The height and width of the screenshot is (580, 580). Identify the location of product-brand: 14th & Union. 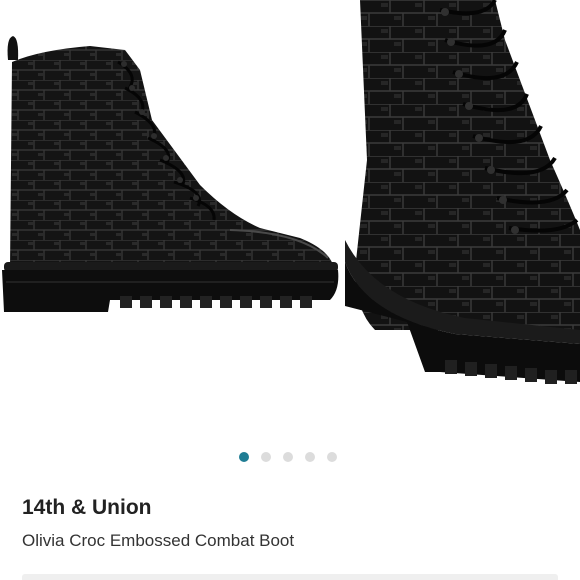
(87, 508).